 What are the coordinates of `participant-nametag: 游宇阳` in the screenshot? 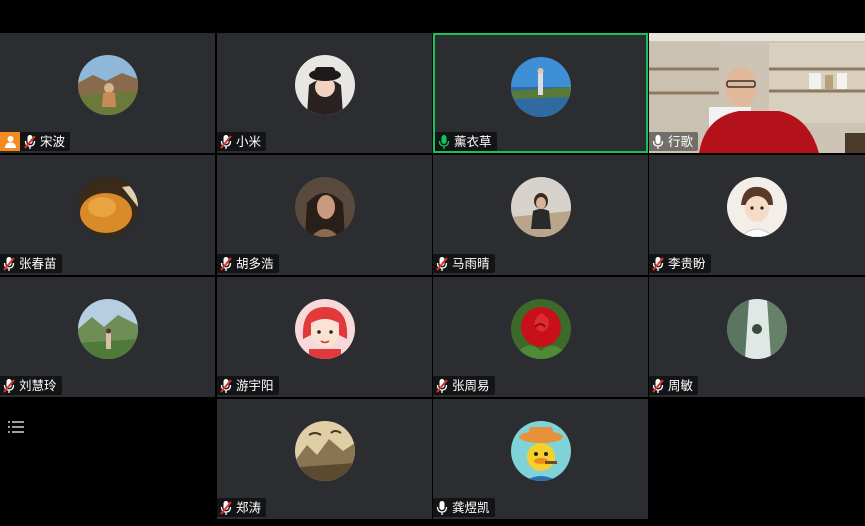 It's located at (248, 385).